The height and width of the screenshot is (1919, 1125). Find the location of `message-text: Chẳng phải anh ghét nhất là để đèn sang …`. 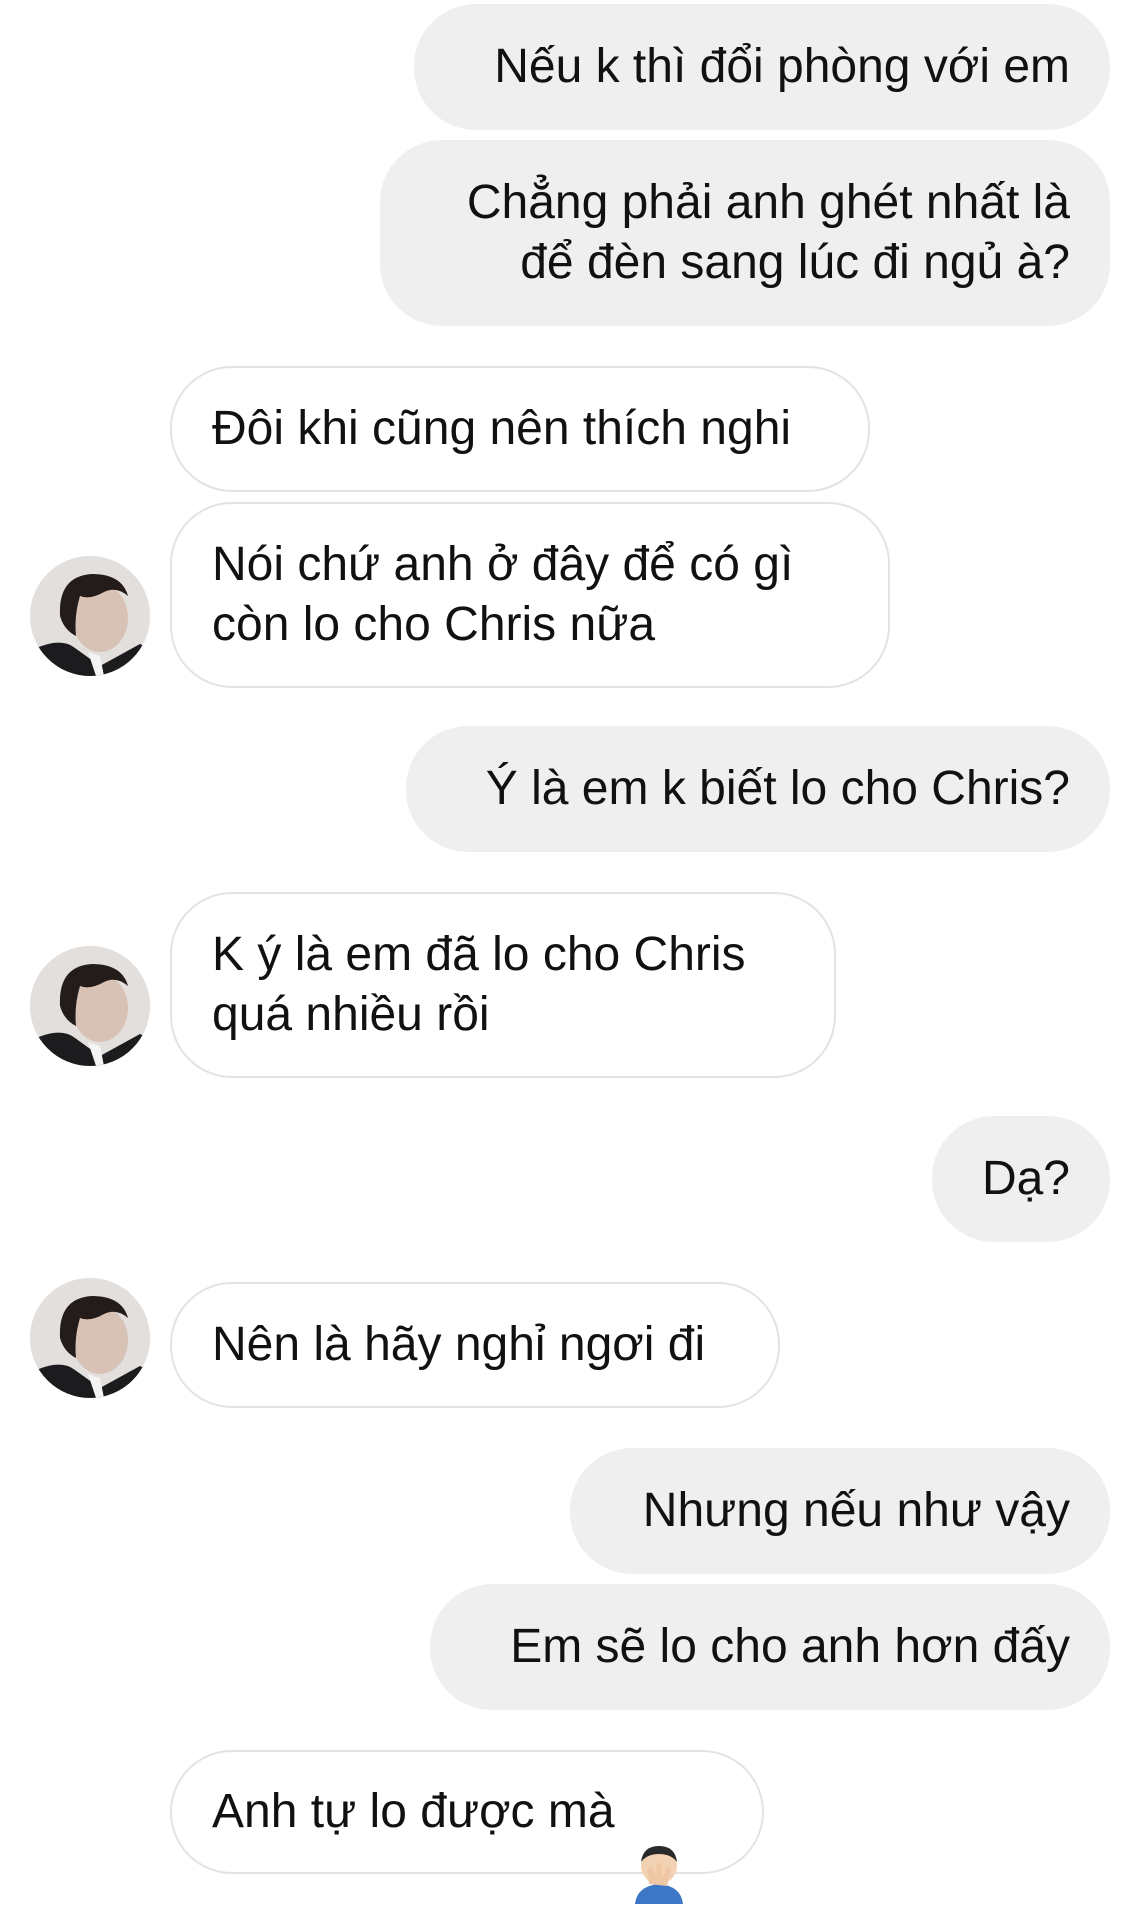

message-text: Chẳng phải anh ghét nhất là để đèn sang … is located at coordinates (768, 232).